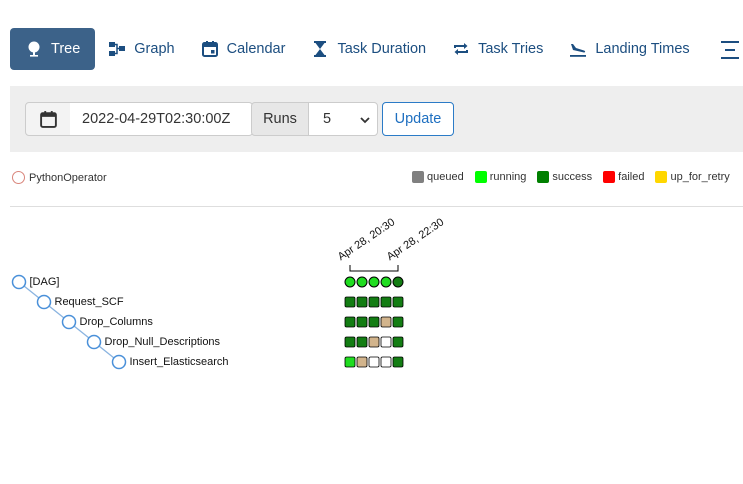 This screenshot has width=743, height=484. What do you see at coordinates (116, 322) in the screenshot?
I see `task-label: Drop_Columns` at bounding box center [116, 322].